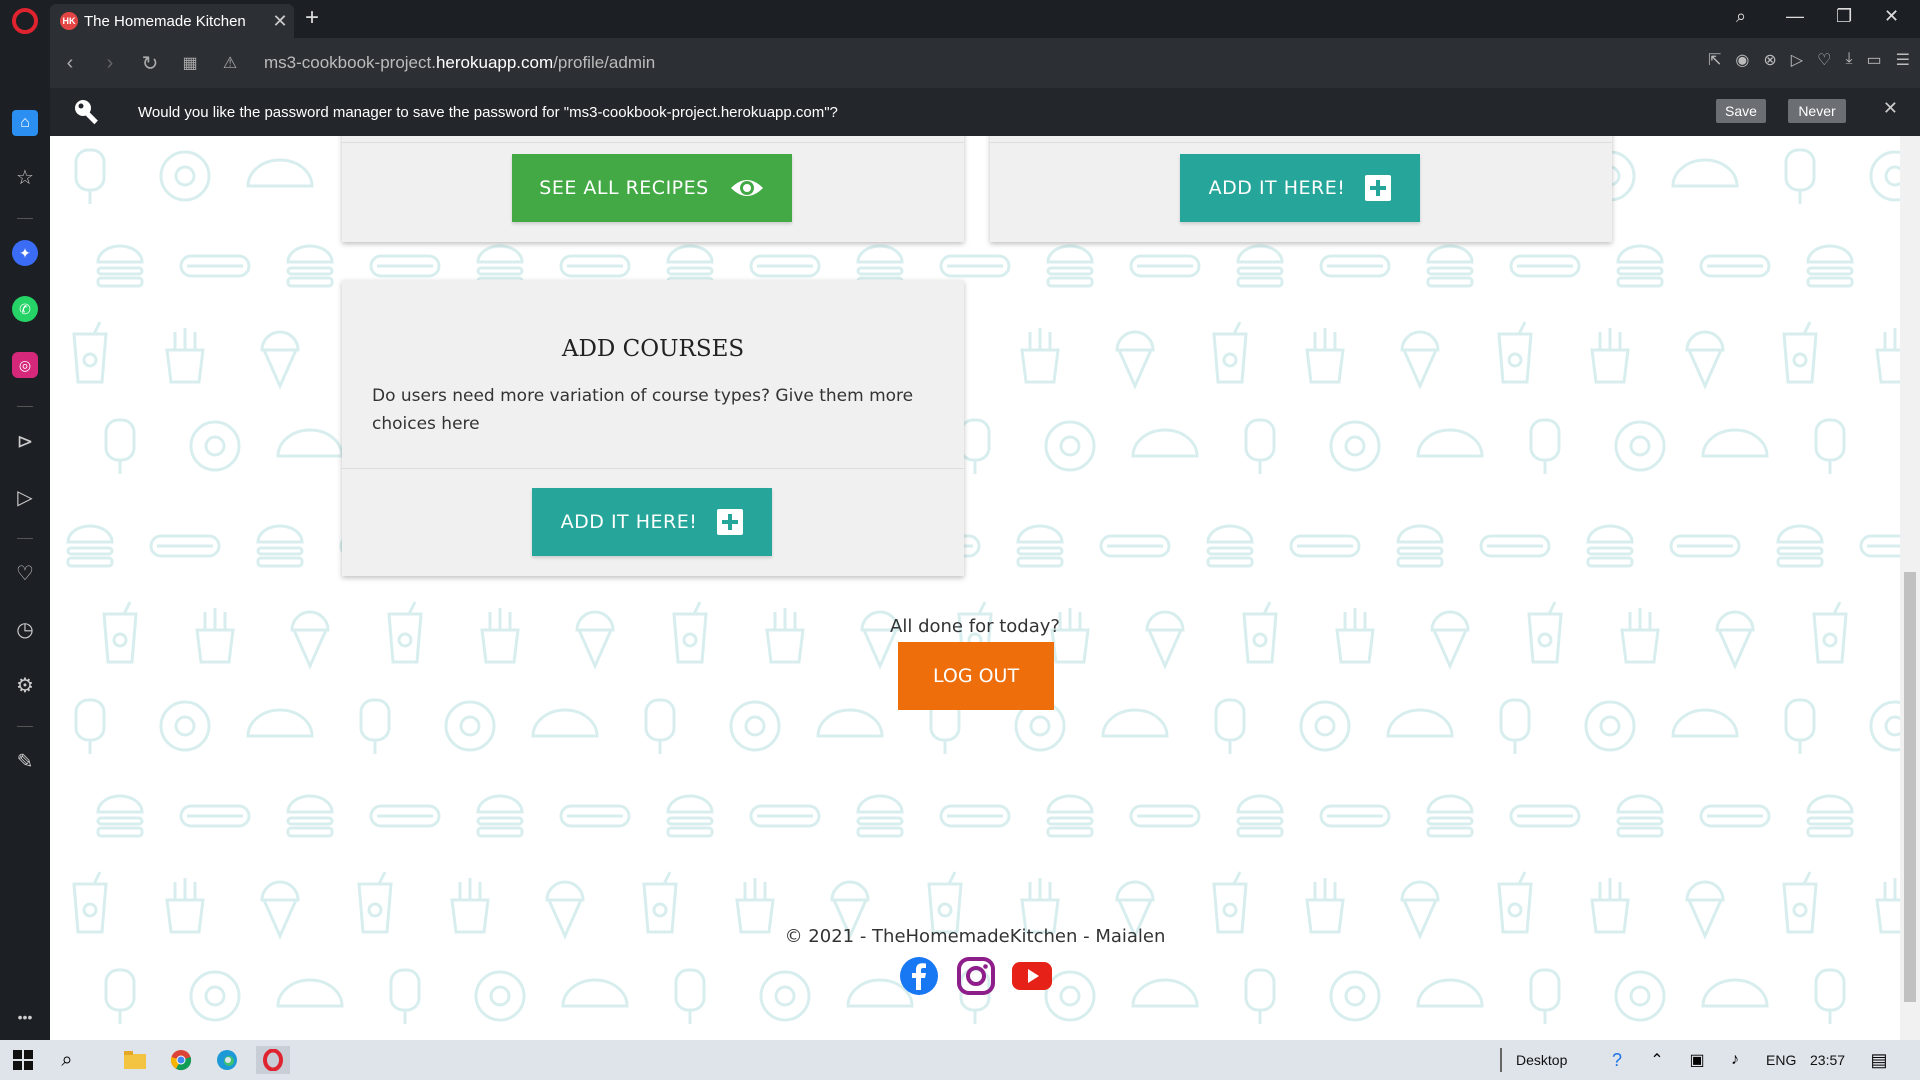 Image resolution: width=1920 pixels, height=1080 pixels. Describe the element at coordinates (652, 188) in the screenshot. I see `see-all-recipes-button: SEE ALL RECIPES` at that location.